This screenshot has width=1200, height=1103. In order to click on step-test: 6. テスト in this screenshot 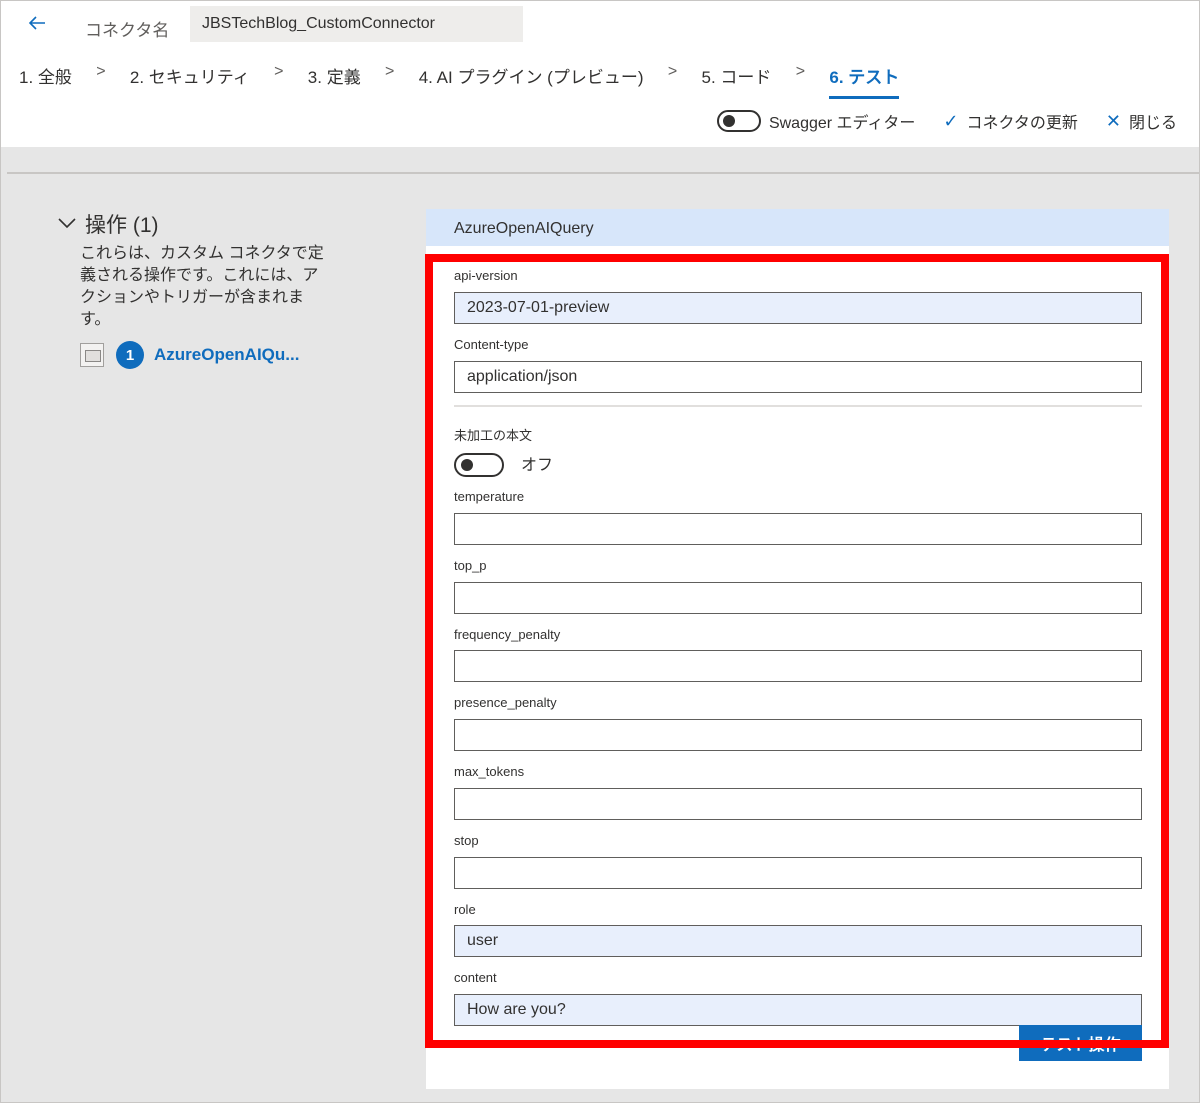, I will do `click(864, 80)`.